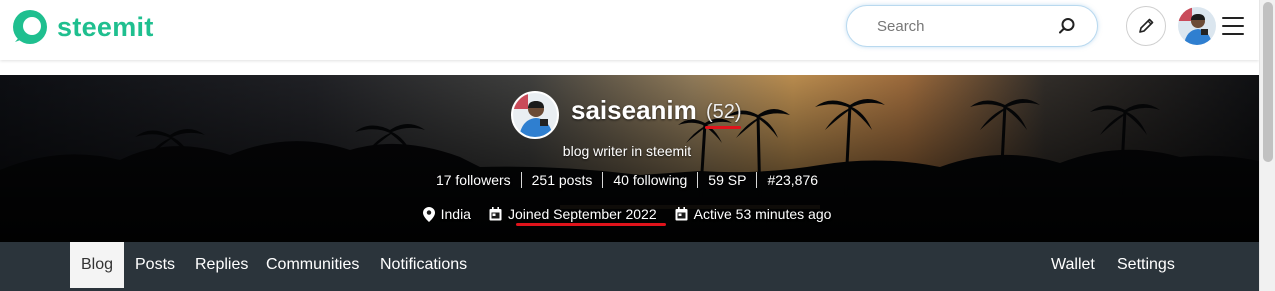  I want to click on user-avatar, so click(1197, 26).